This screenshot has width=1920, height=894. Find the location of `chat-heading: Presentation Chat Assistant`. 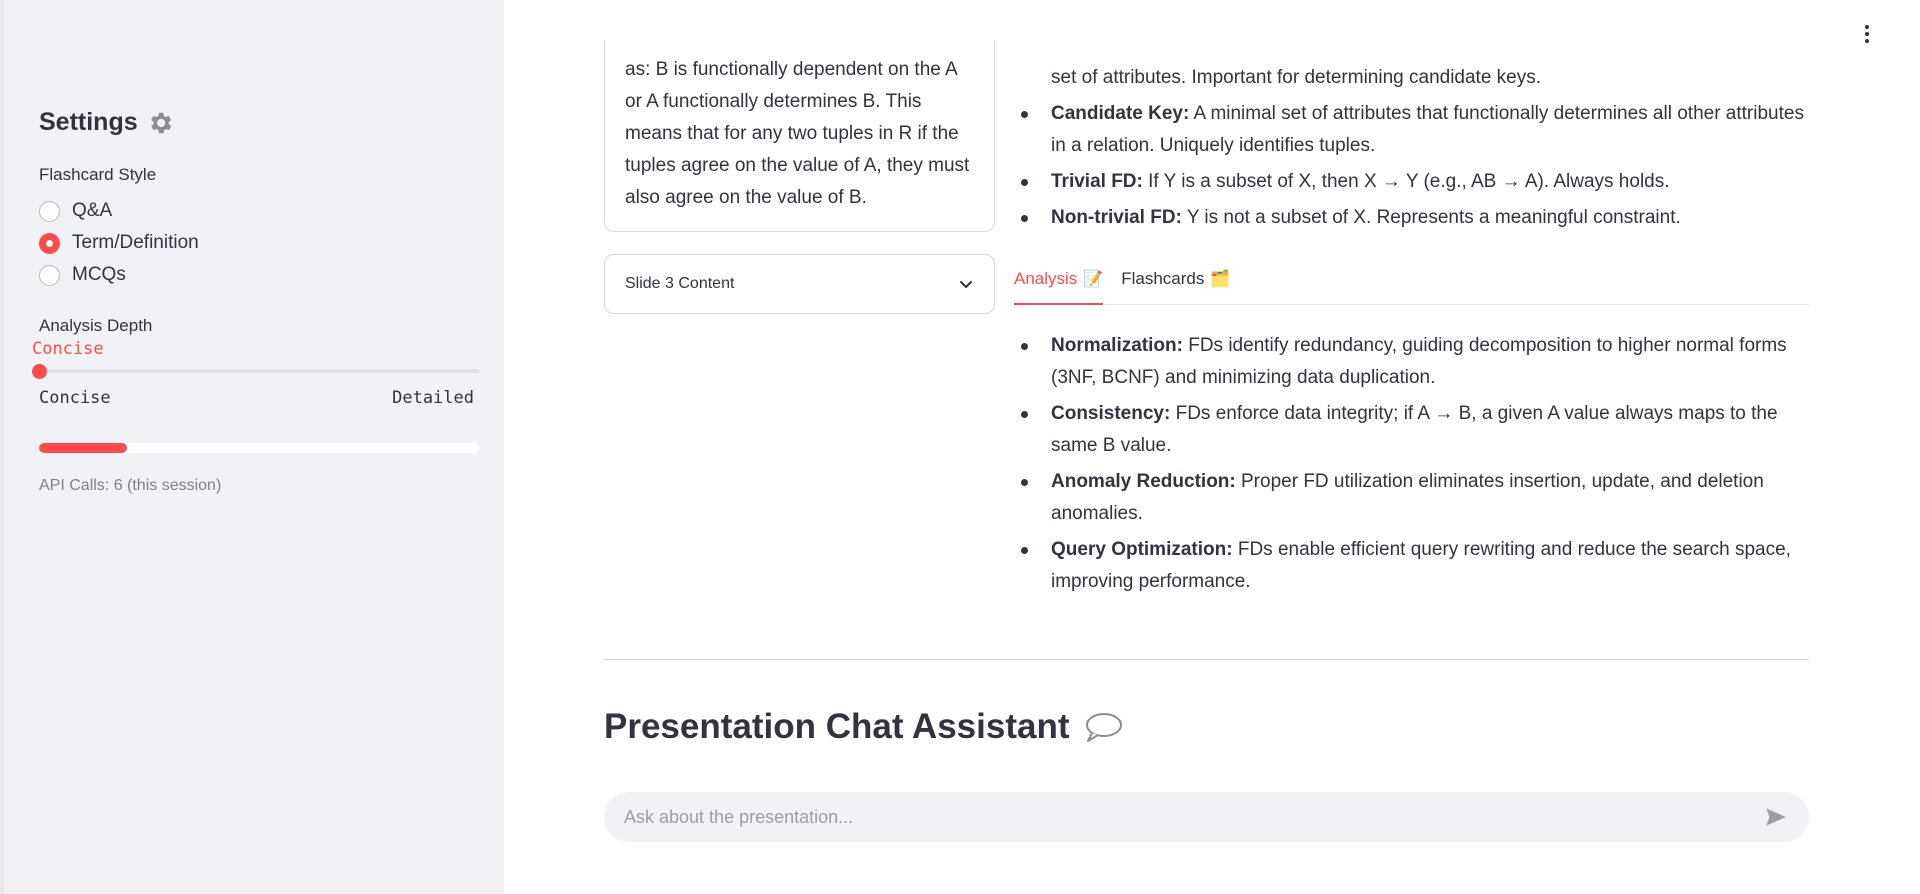

chat-heading: Presentation Chat Assistant is located at coordinates (863, 727).